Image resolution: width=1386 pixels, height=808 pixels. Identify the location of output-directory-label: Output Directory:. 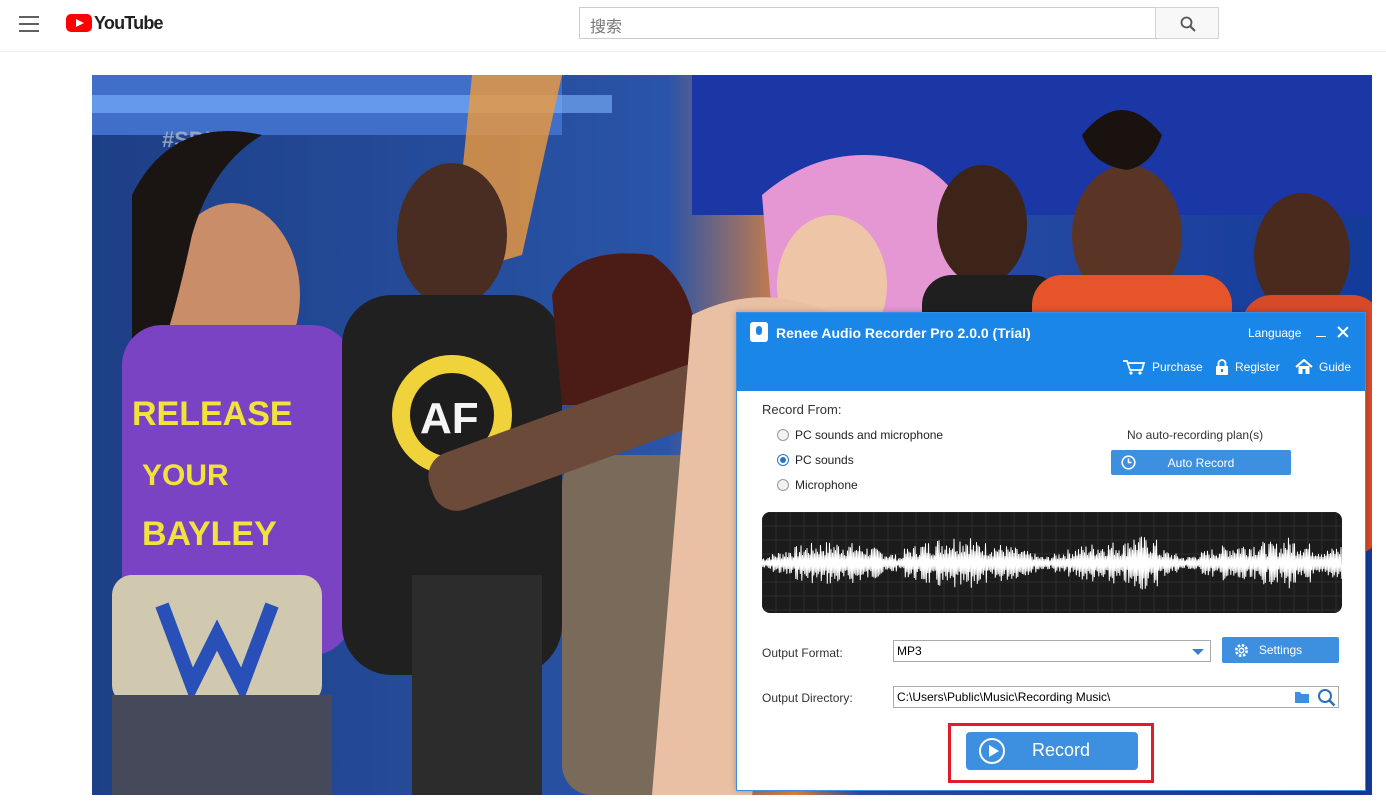
(807, 698).